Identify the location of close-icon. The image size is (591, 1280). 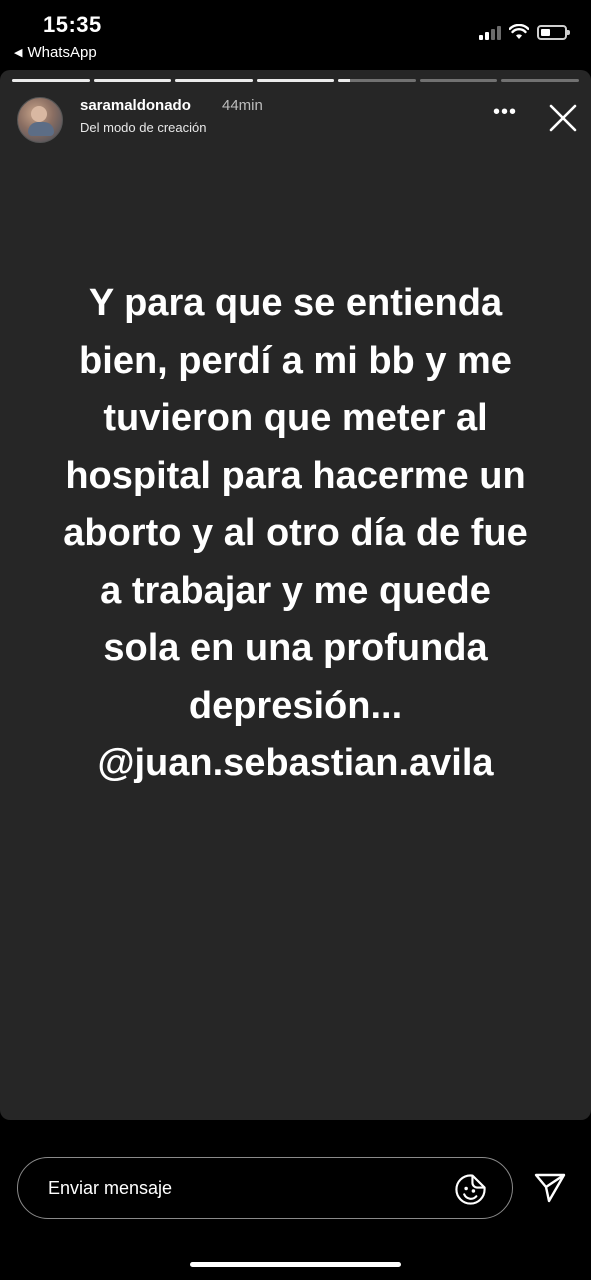
(563, 118).